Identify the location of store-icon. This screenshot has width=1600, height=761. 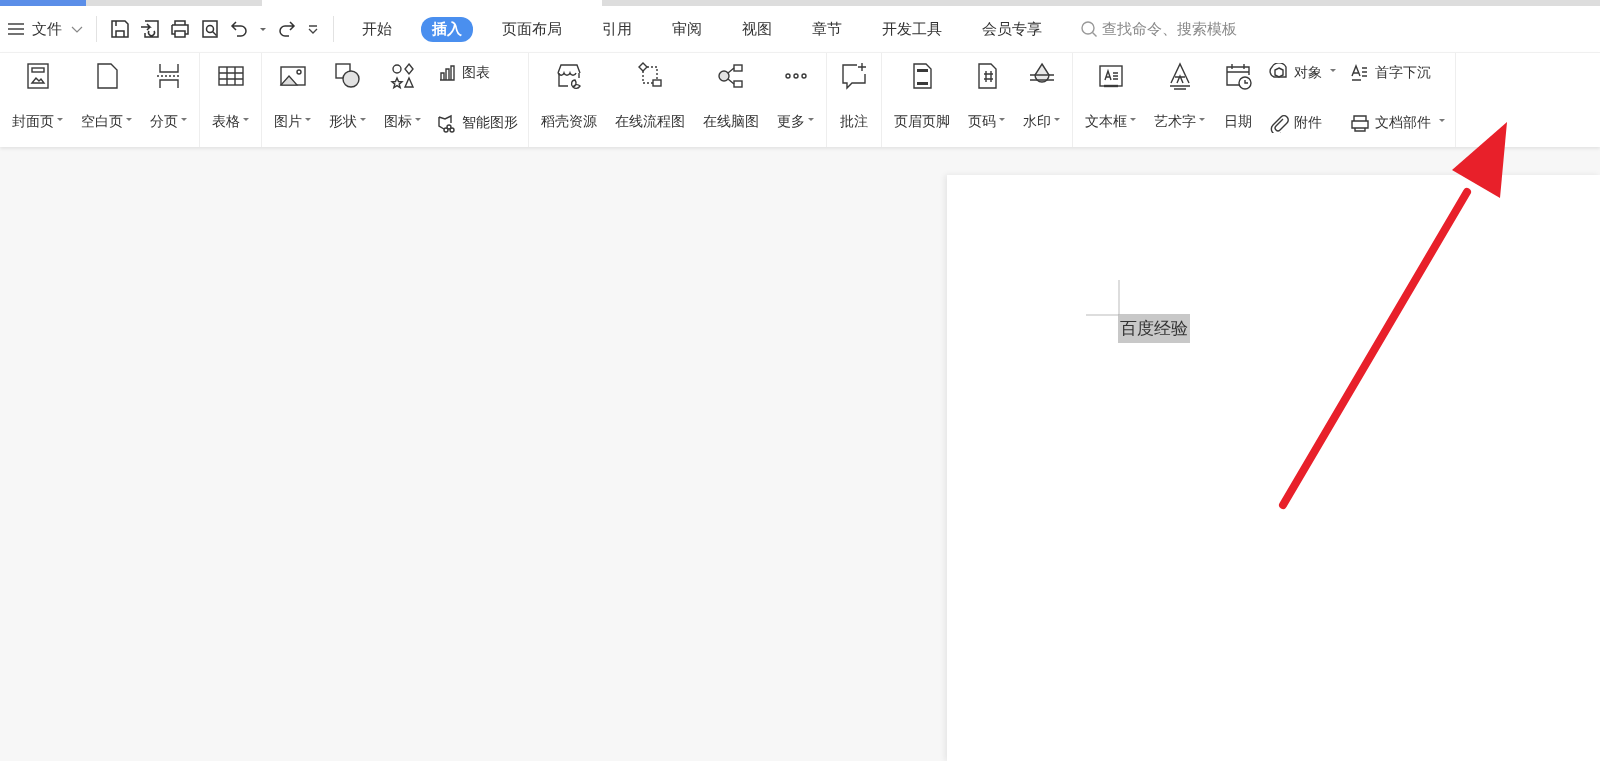
(569, 76).